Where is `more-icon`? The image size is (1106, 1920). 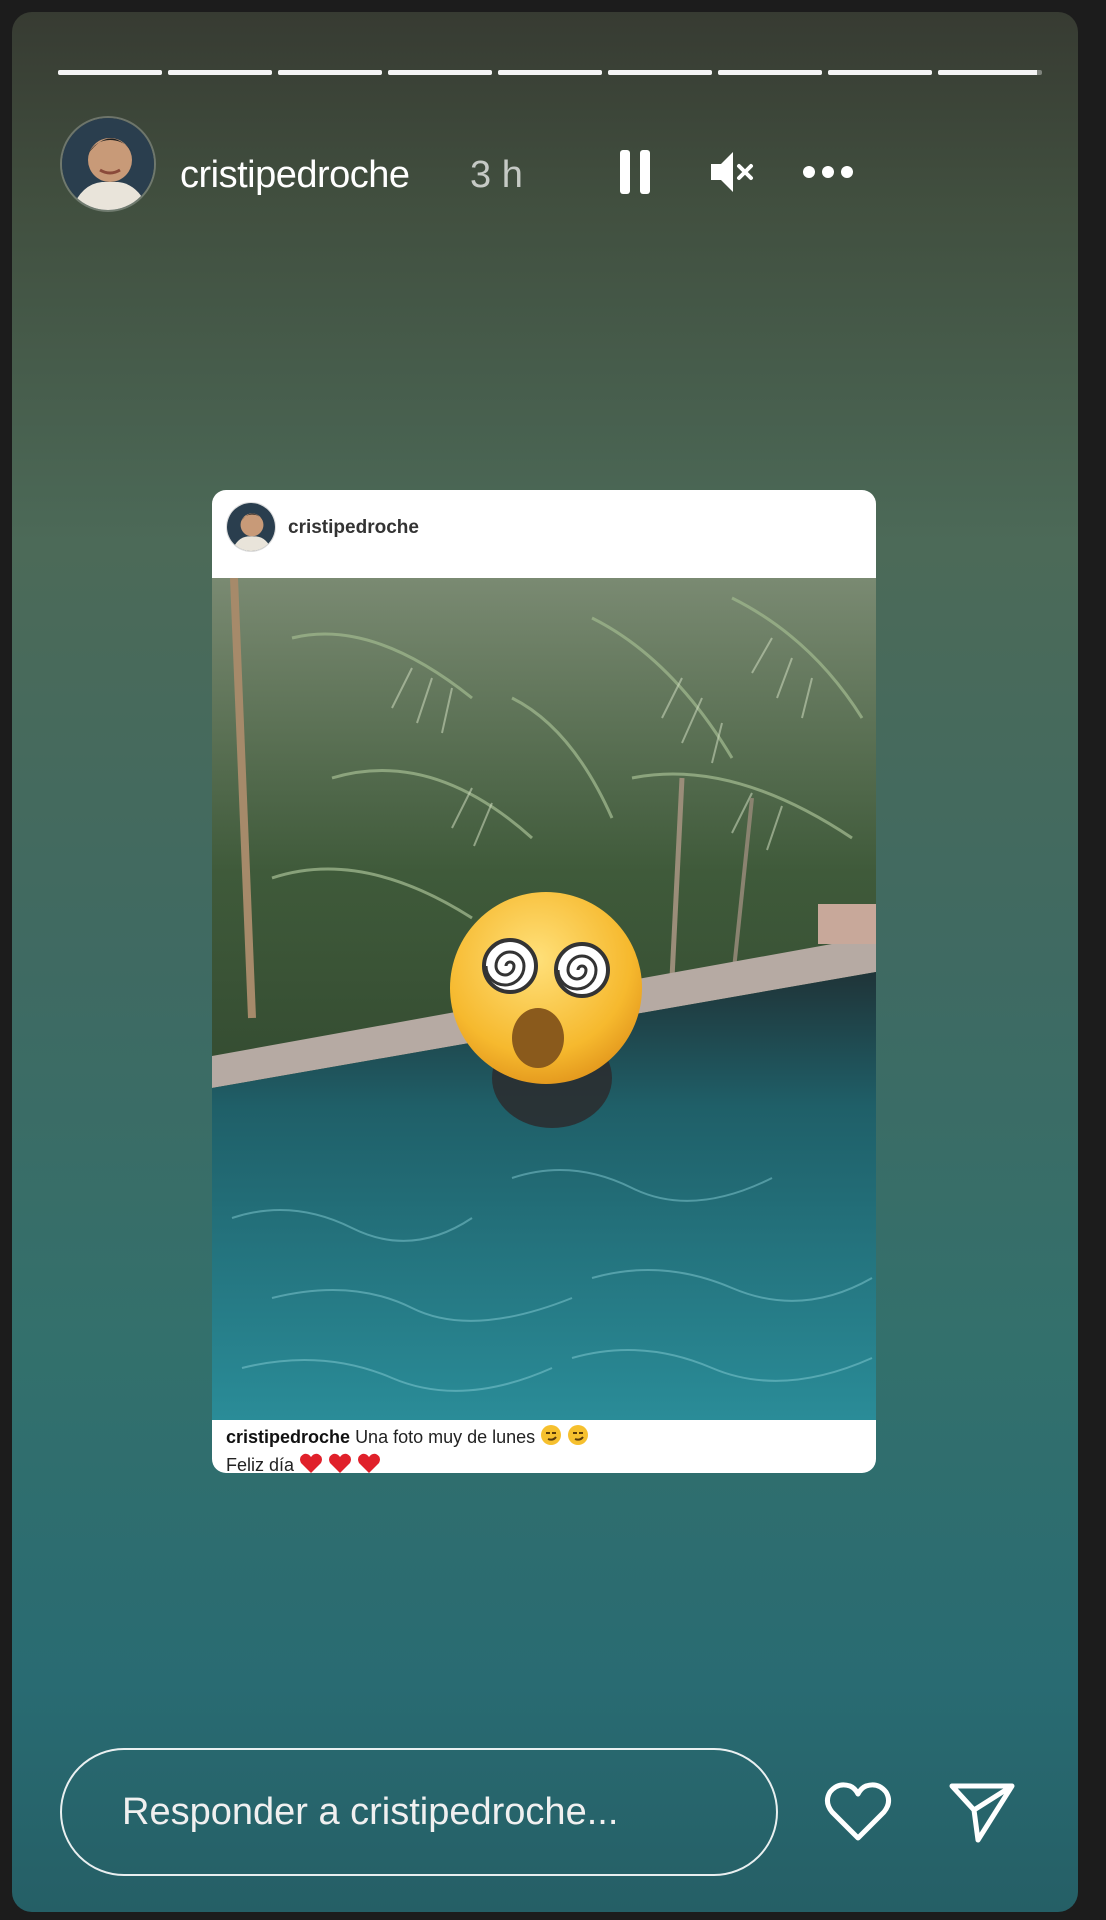
more-icon is located at coordinates (828, 172).